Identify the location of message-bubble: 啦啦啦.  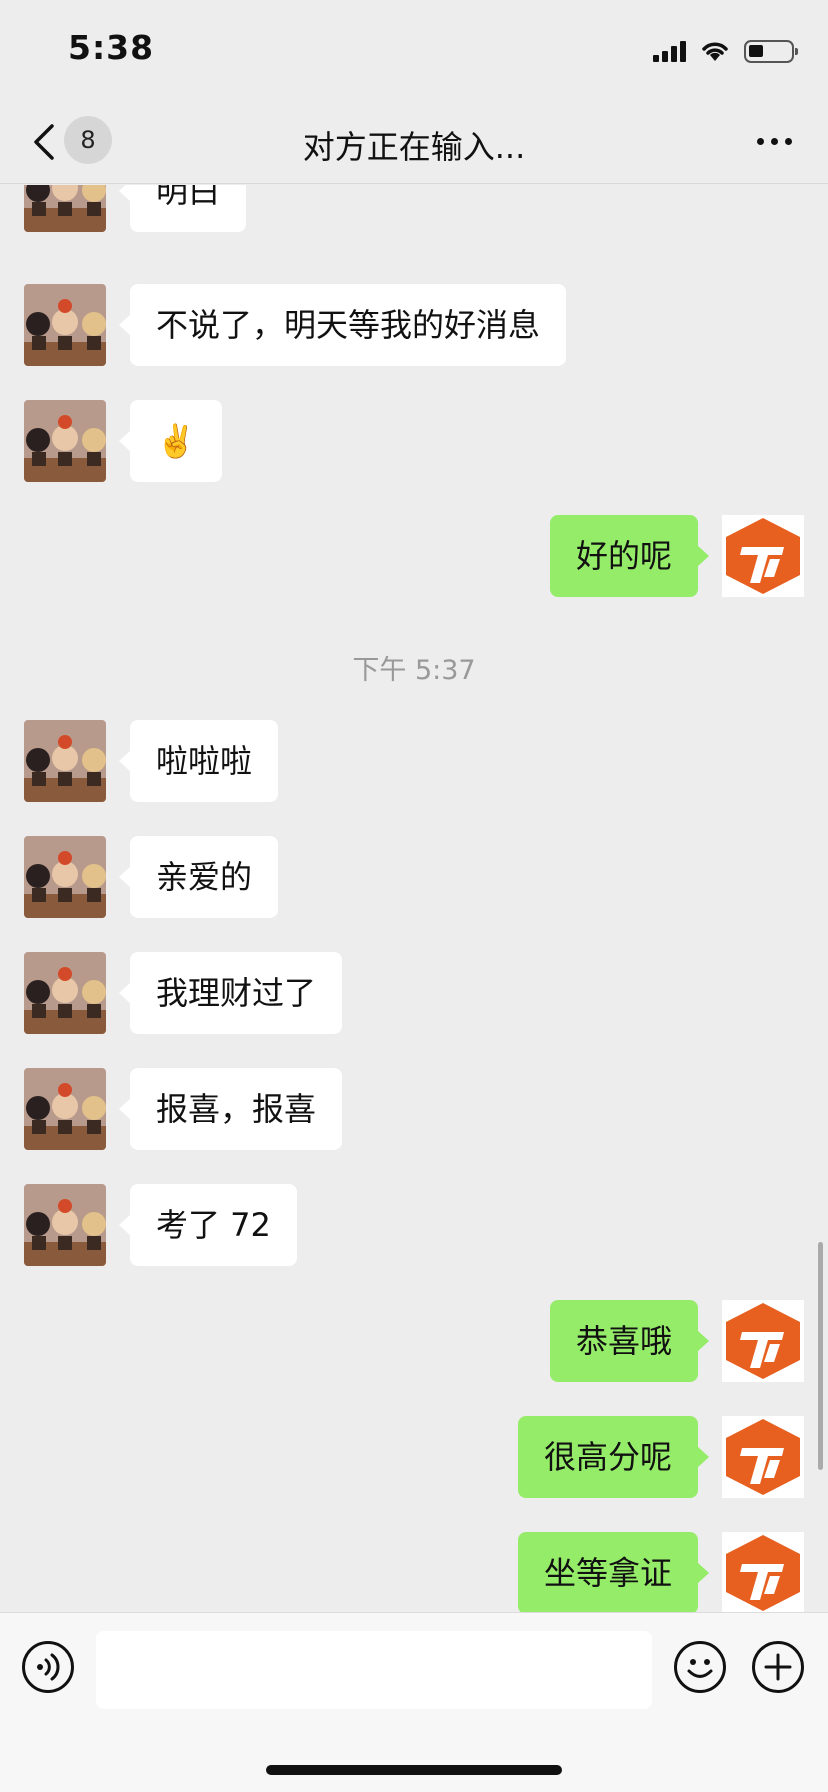
(198, 761).